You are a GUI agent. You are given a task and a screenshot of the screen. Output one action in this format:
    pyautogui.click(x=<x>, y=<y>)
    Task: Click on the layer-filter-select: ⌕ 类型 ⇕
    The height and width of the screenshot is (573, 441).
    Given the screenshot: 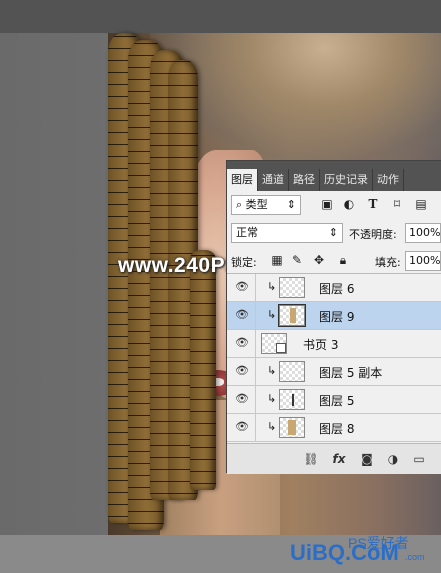 What is the action you would take?
    pyautogui.click(x=266, y=205)
    